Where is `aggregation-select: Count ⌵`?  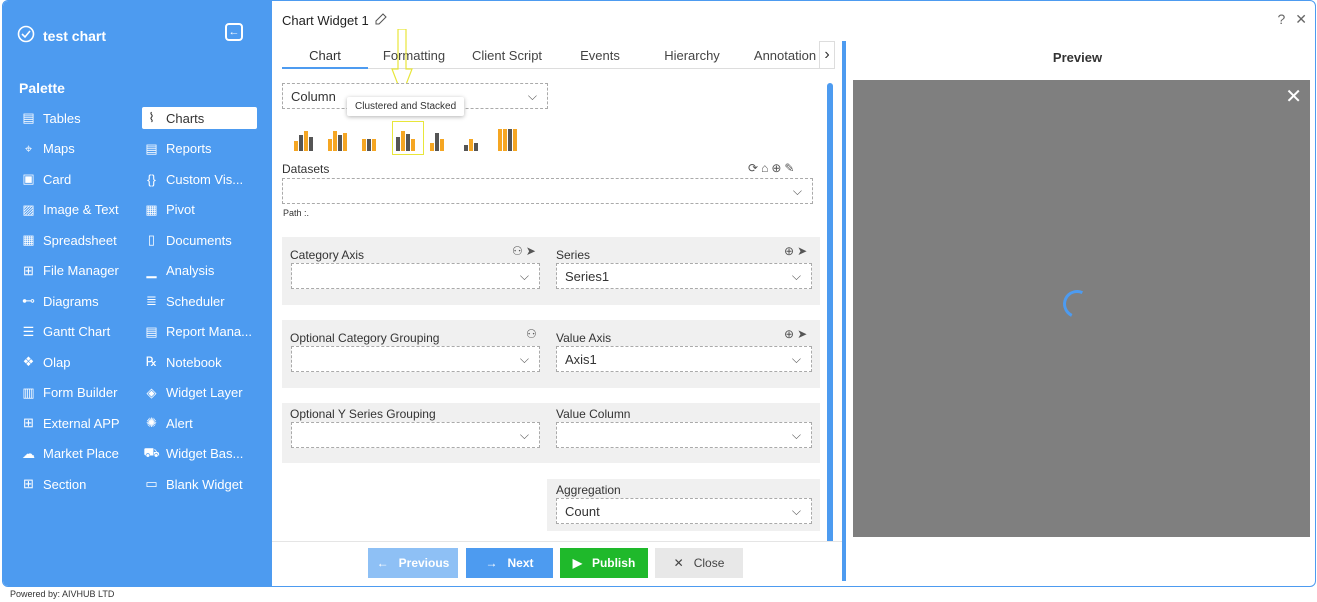
aggregation-select: Count ⌵ is located at coordinates (684, 511).